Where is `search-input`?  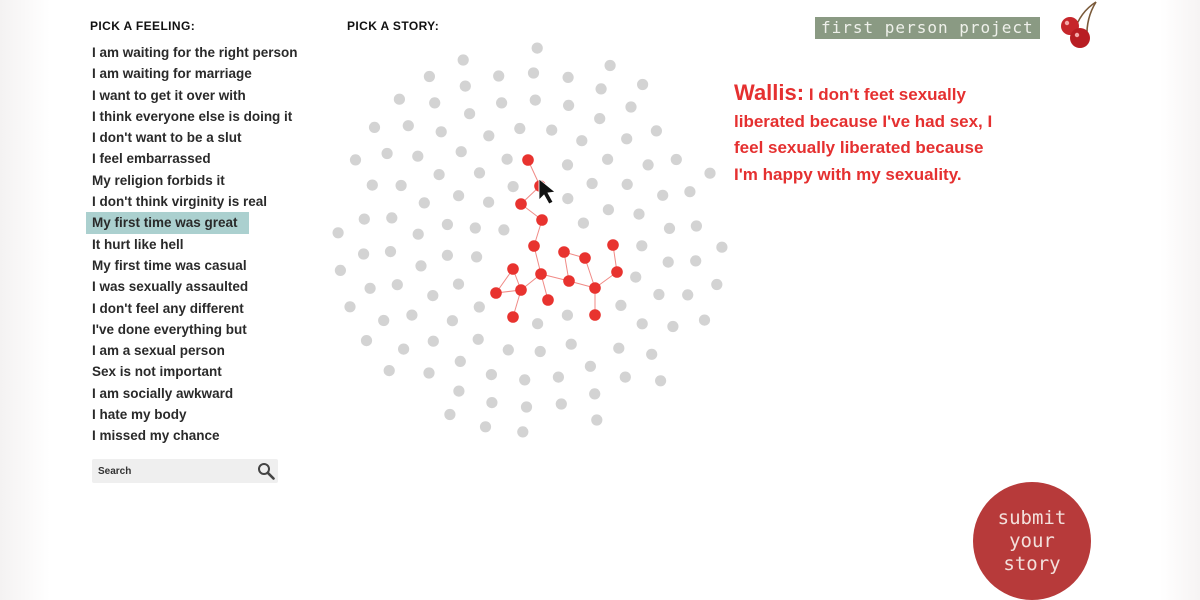
search-input is located at coordinates (173, 471).